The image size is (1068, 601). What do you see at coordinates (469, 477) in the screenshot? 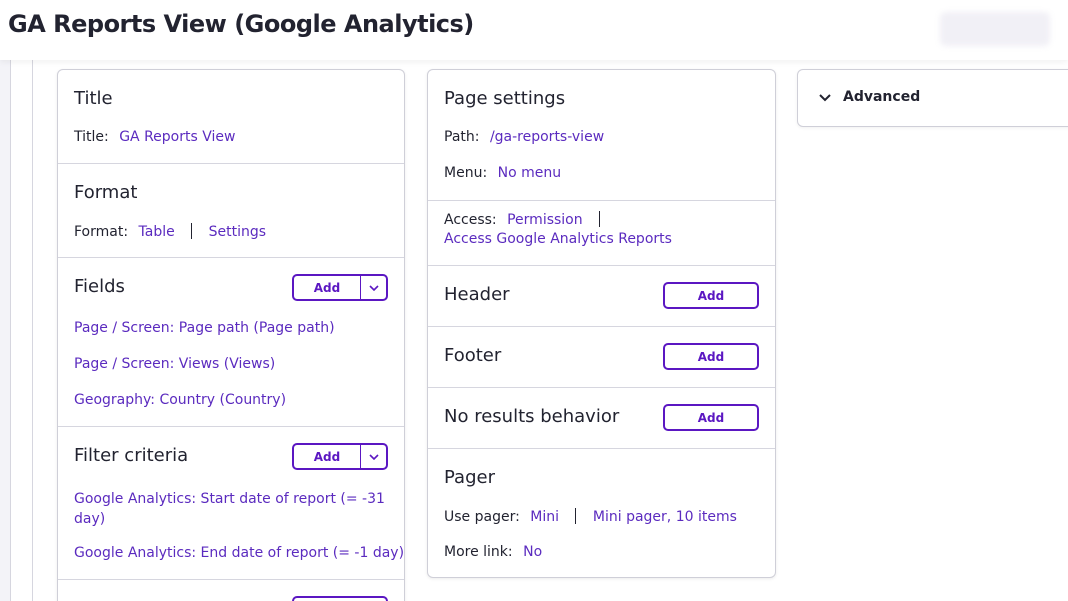
I see `pager-heading: Pager` at bounding box center [469, 477].